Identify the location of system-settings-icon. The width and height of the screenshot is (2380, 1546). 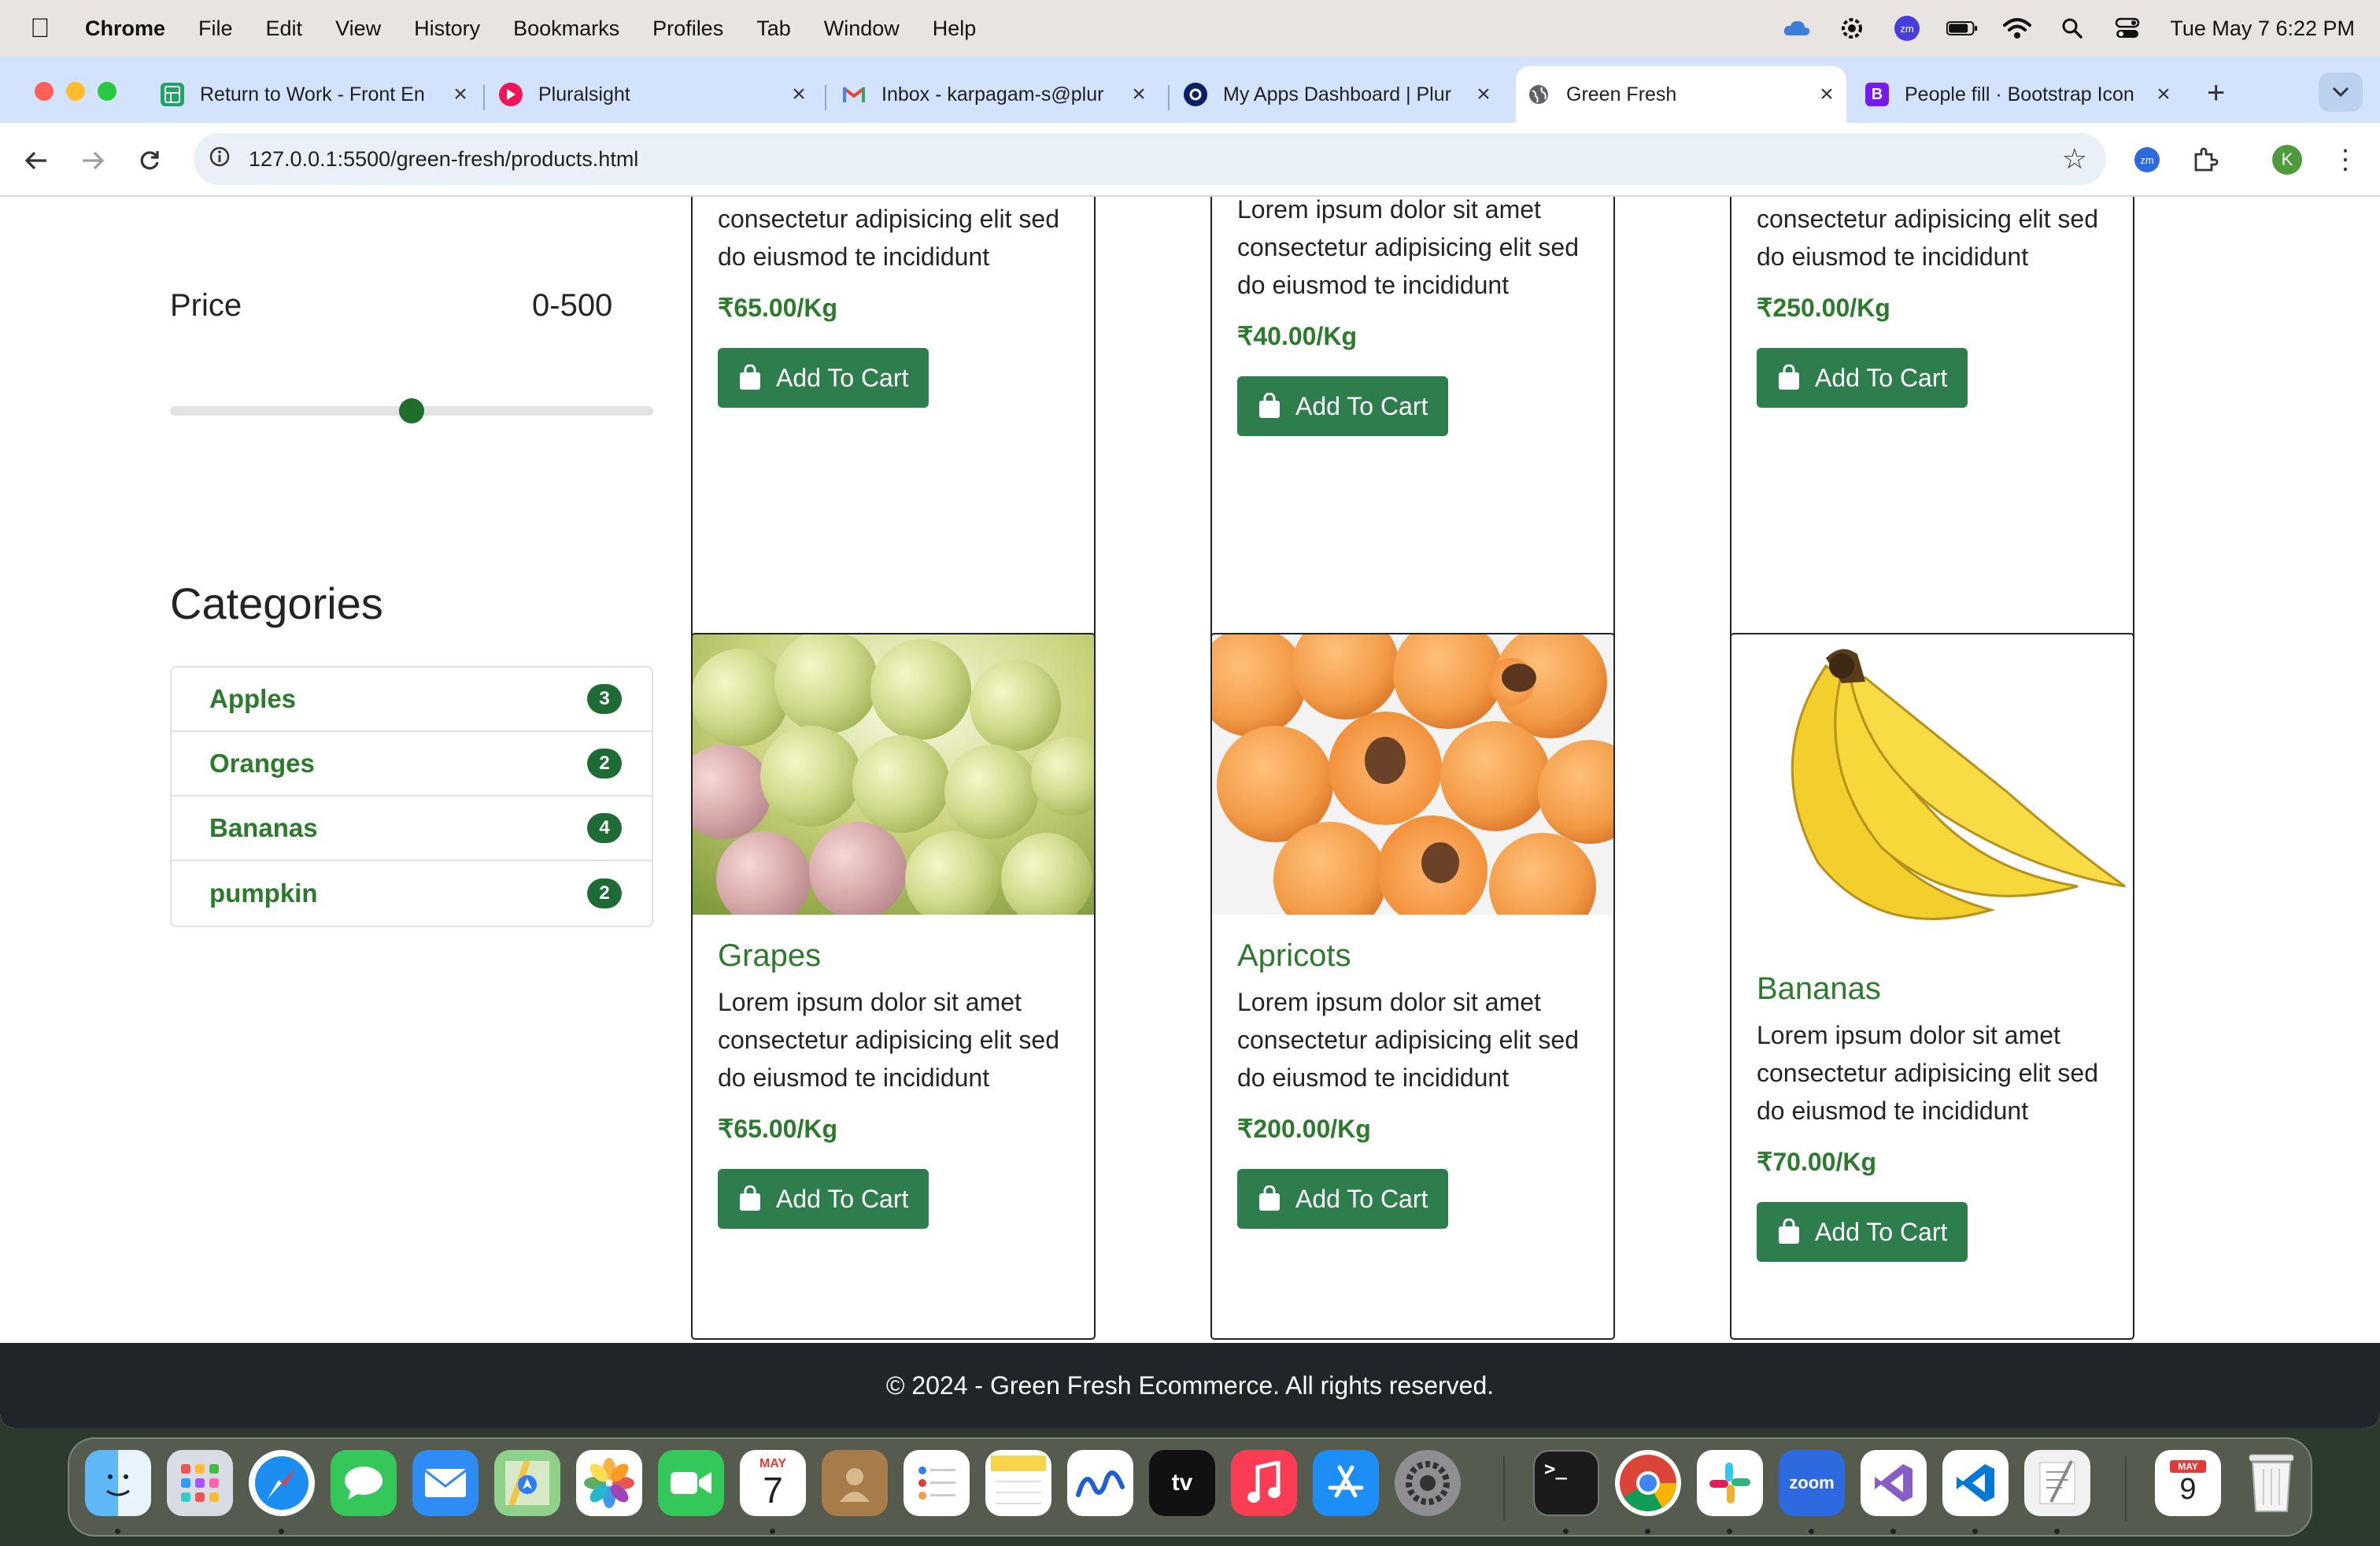
(1428, 1483).